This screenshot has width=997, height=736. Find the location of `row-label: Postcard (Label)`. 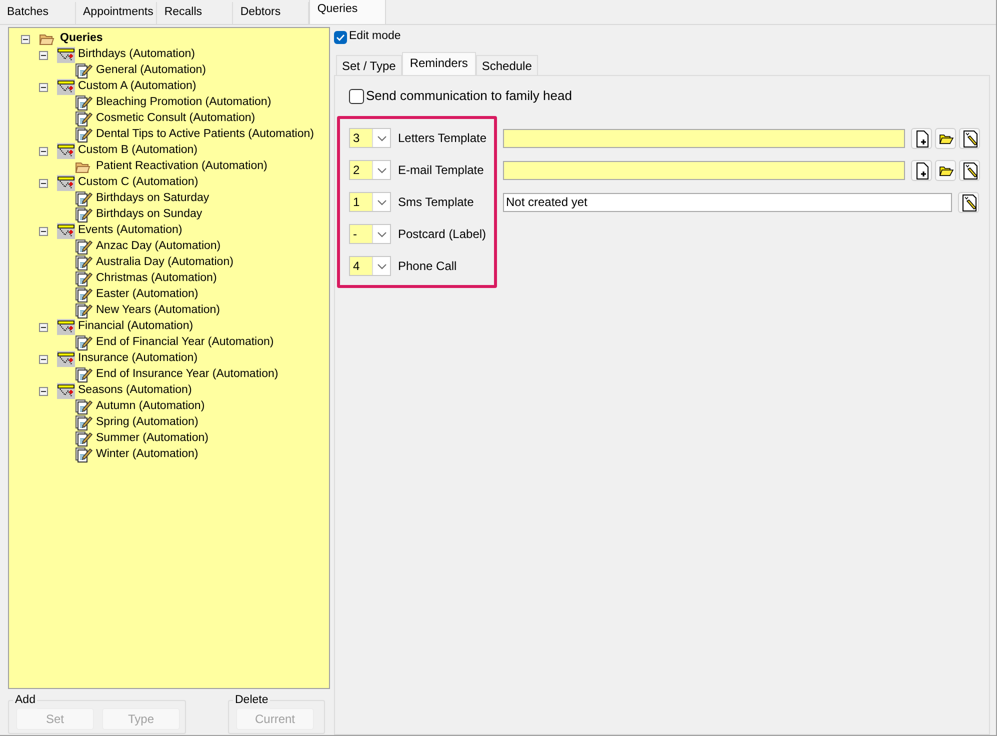

row-label: Postcard (Label) is located at coordinates (442, 234).